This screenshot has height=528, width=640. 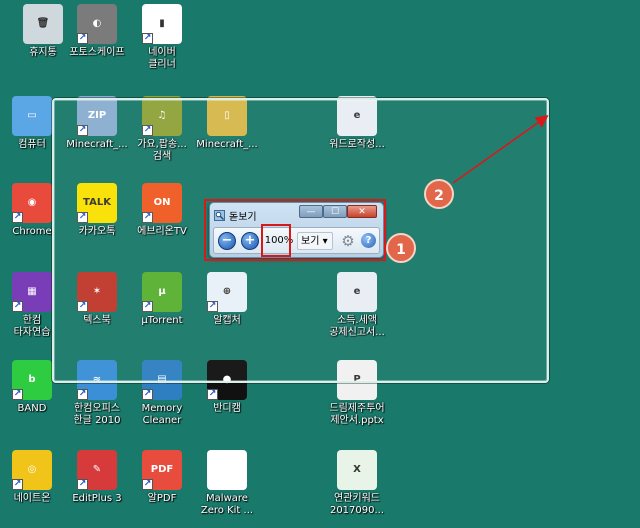 I want to click on malware-zero-icon, so click(x=227, y=470).